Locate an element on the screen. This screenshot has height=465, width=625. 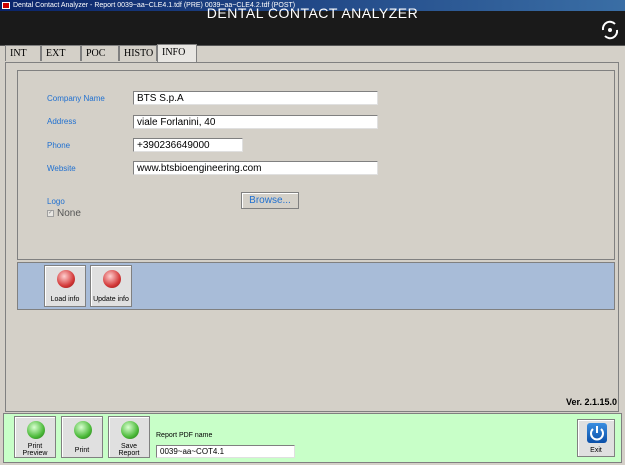
print-preview-label-1: Print is located at coordinates (35, 446).